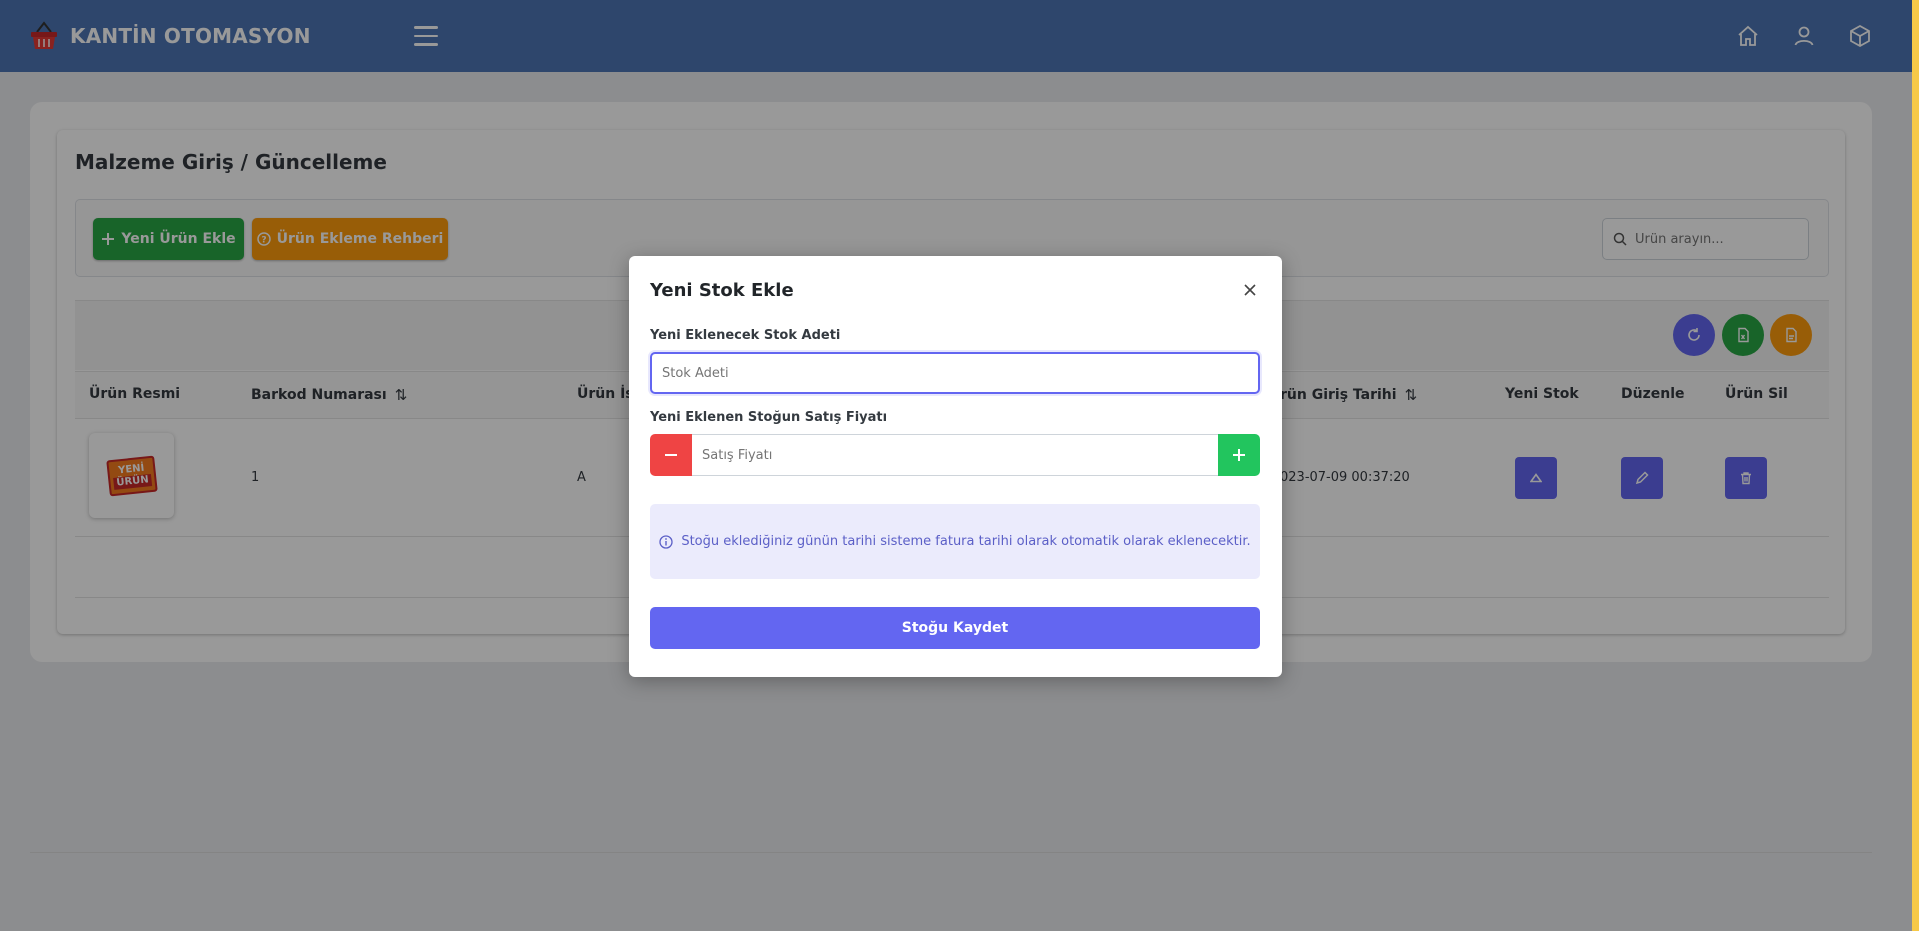  I want to click on price-increase-button, so click(1239, 455).